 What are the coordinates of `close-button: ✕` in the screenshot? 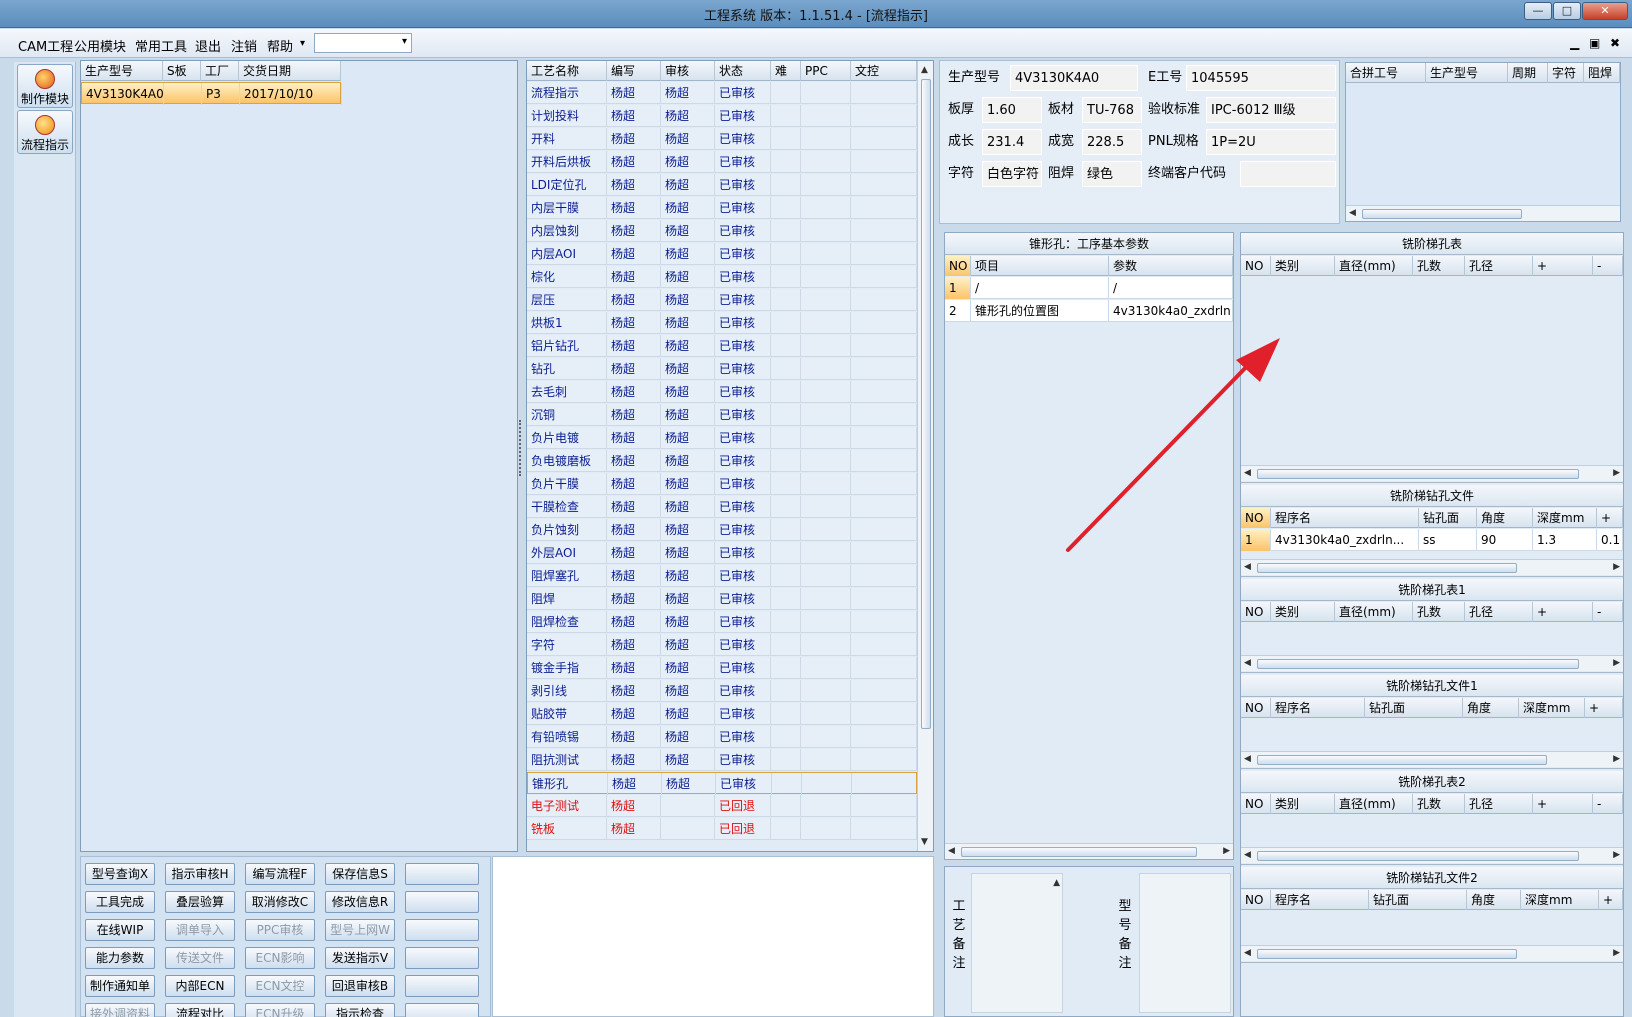 It's located at (1605, 11).